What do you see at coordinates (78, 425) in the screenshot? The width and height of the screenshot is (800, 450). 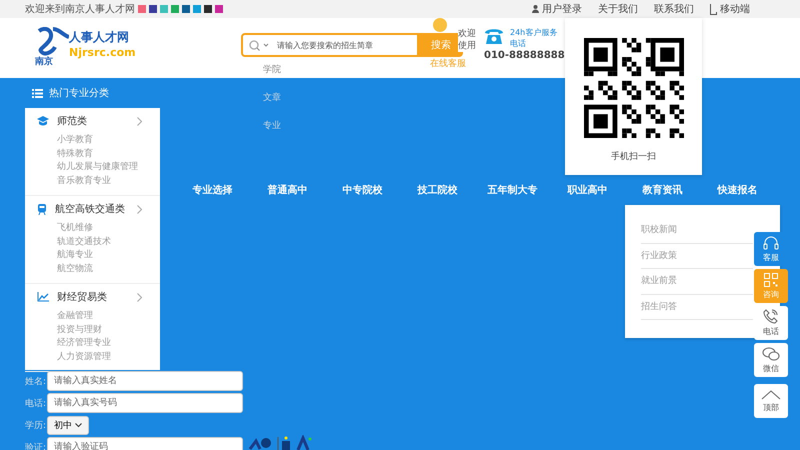 I see `chevron-down-icon` at bounding box center [78, 425].